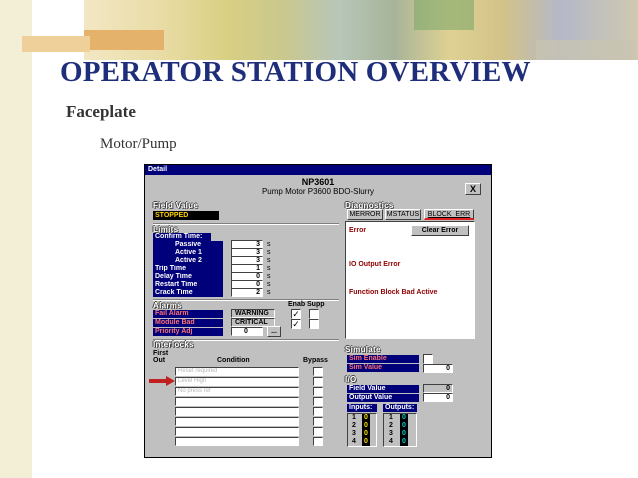 This screenshot has width=638, height=478. What do you see at coordinates (138, 144) in the screenshot?
I see `slide-subsubtitle: Motor/Pump` at bounding box center [138, 144].